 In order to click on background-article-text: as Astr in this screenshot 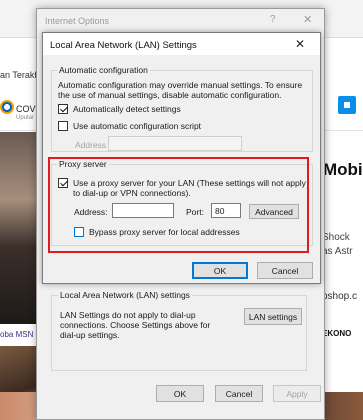, I will do `click(337, 251)`.